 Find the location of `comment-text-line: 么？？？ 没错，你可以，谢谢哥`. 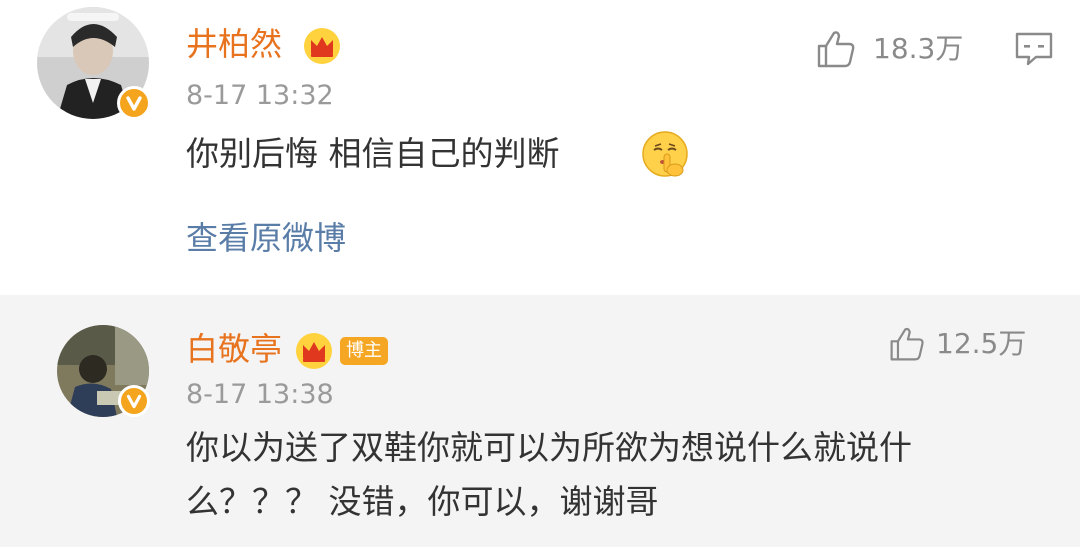

comment-text-line: 么？？？ 没错，你可以，谢谢哥 is located at coordinates (422, 501).